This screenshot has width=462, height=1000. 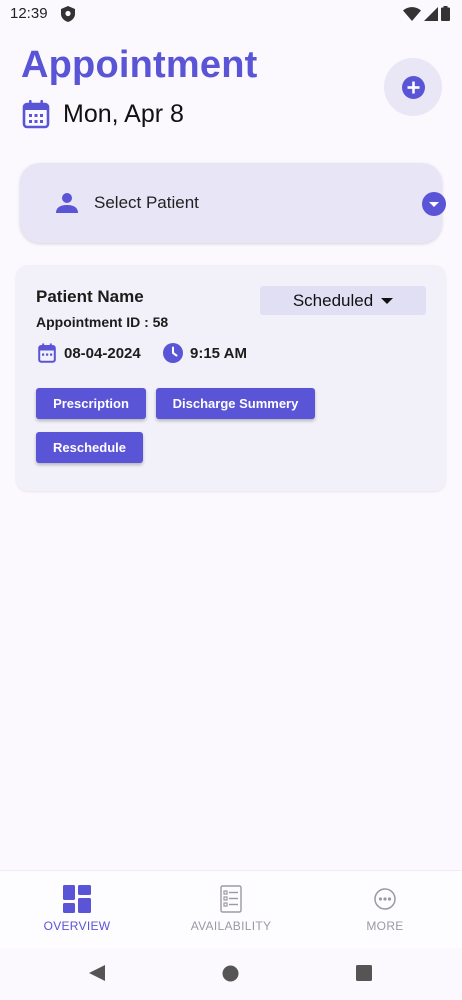 I want to click on date-row: Mon, Apr 8, so click(x=103, y=114).